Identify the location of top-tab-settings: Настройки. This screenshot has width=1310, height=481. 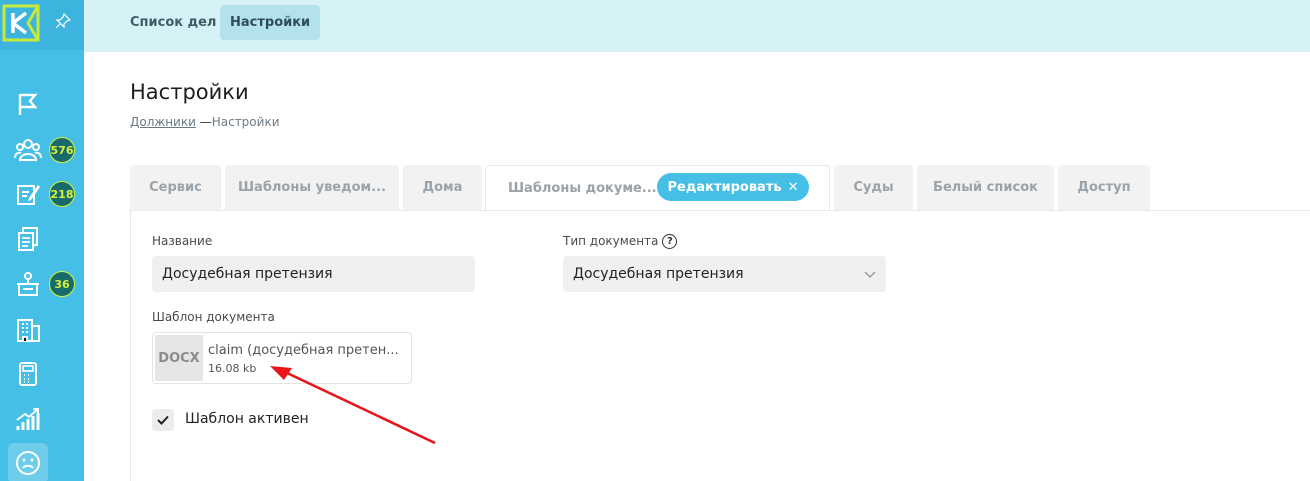
(270, 22).